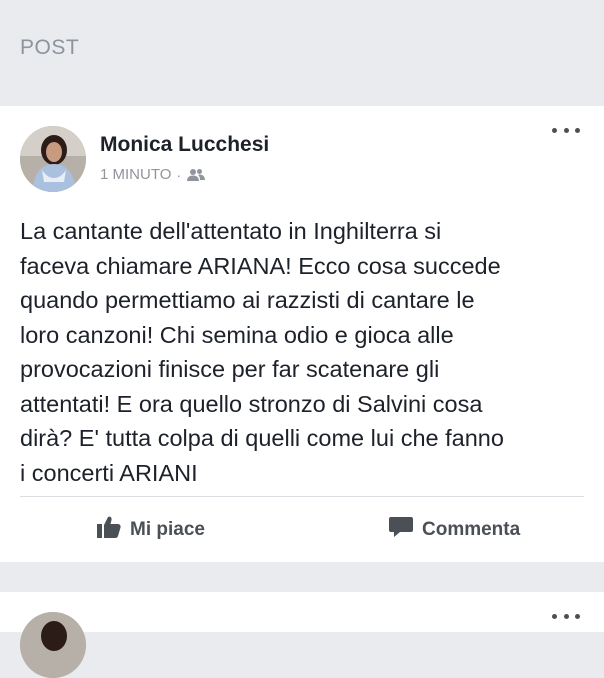  Describe the element at coordinates (401, 530) in the screenshot. I see `comment-icon` at that location.